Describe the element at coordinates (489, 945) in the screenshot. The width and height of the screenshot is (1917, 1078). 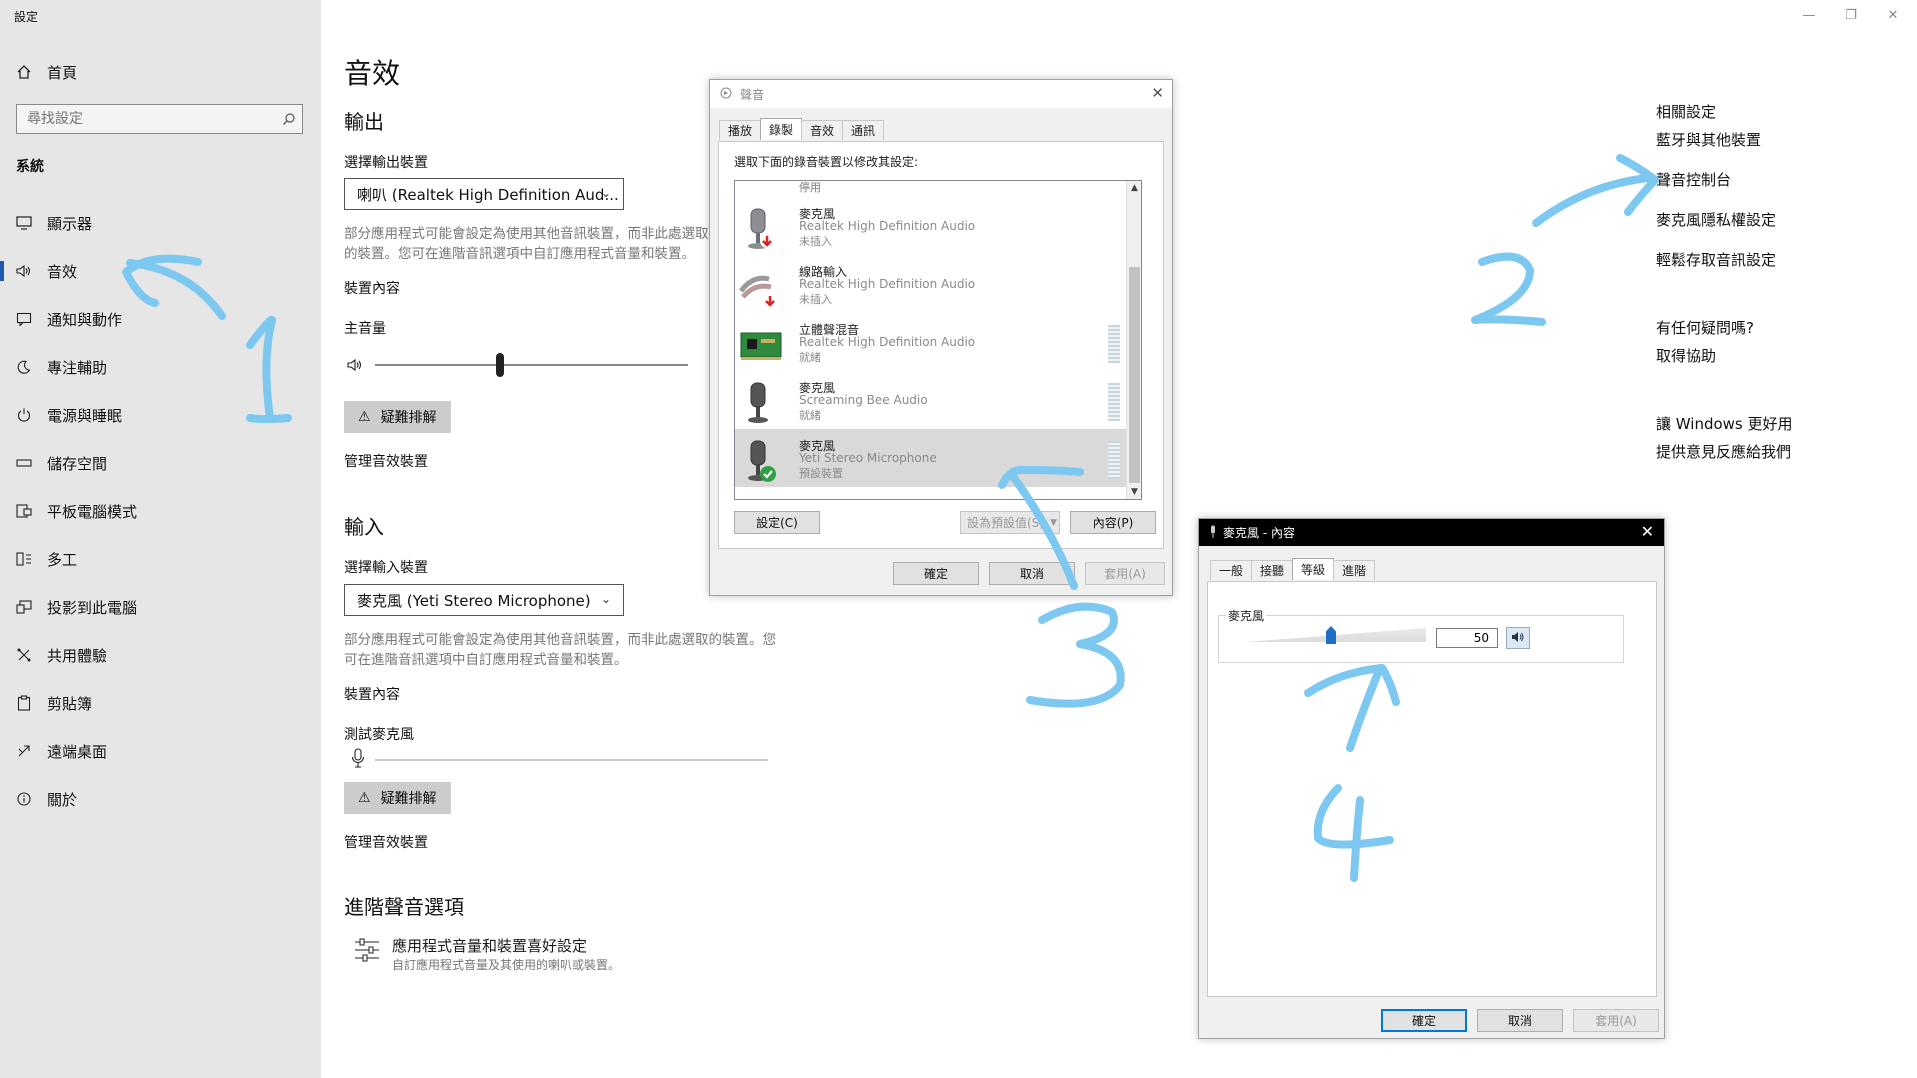
I see `app-volume-preferences-link: 應用程式音量和裝置喜好設定` at that location.